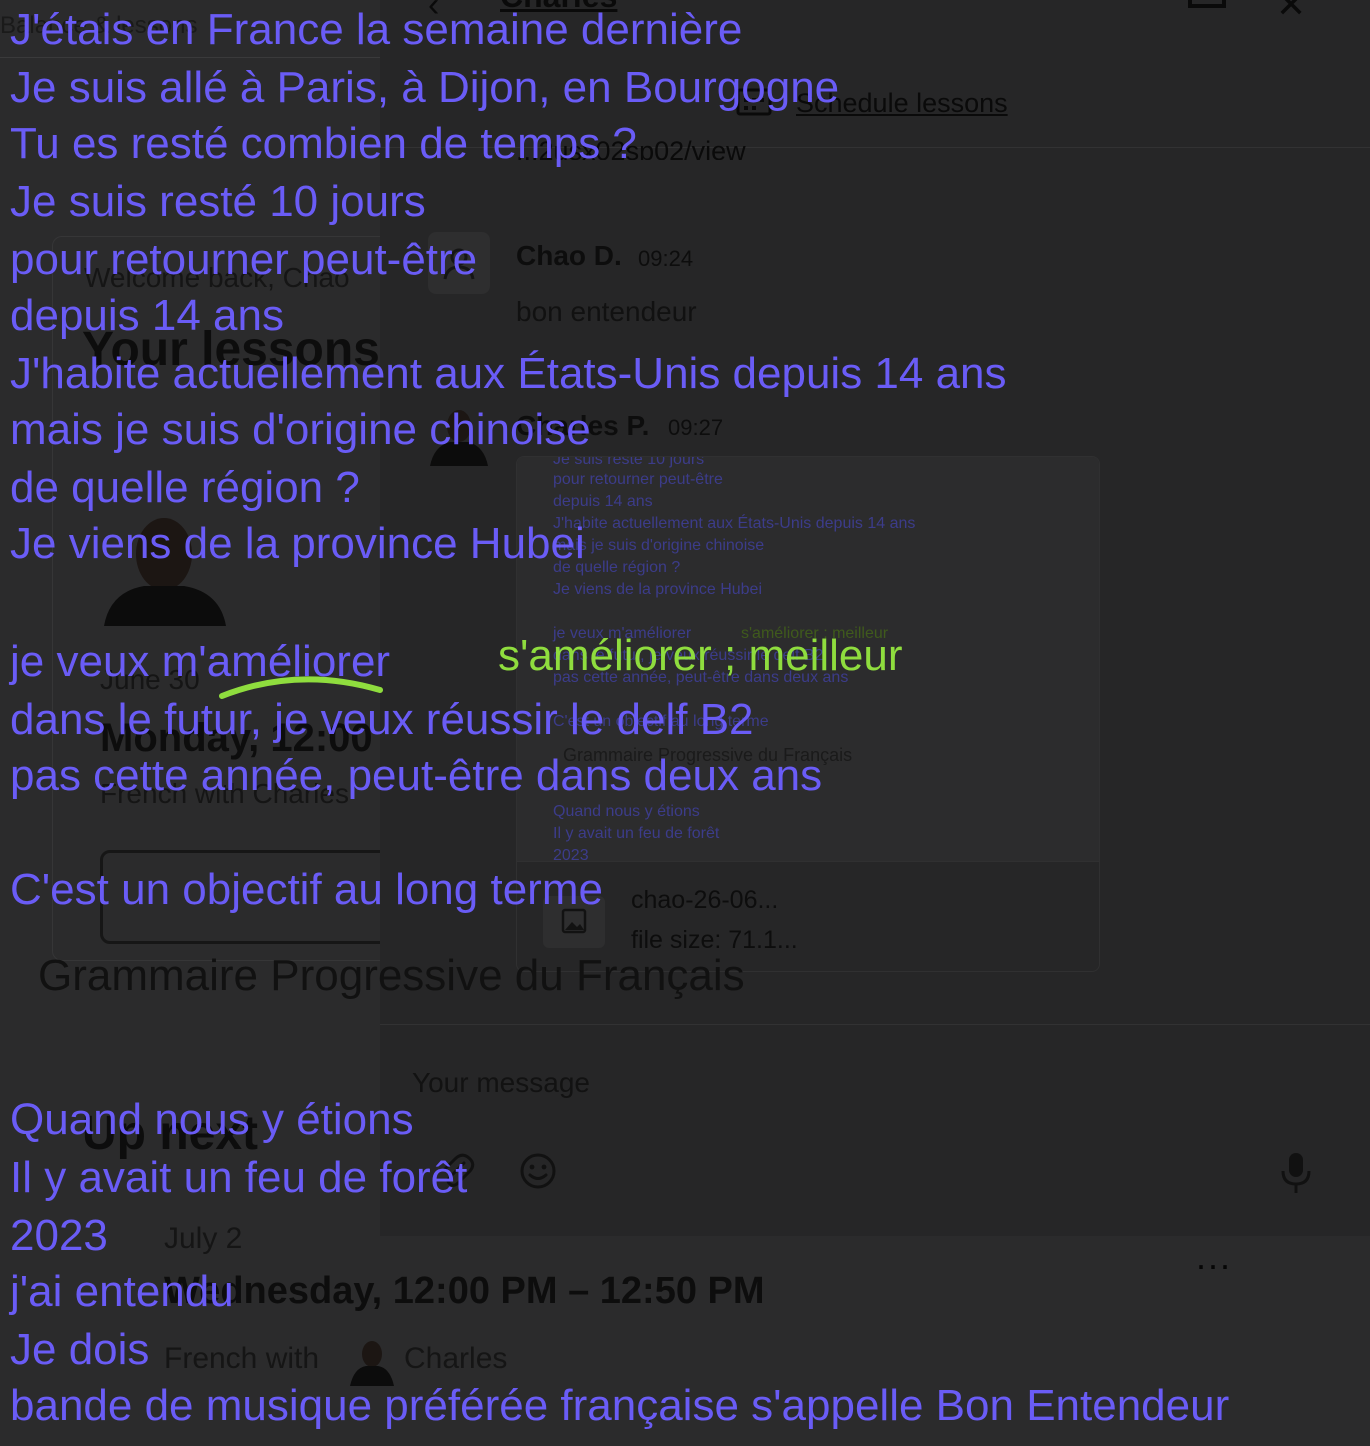 This screenshot has width=1370, height=1446. I want to click on preview-line: Je suis resté 10 jours, so click(629, 462).